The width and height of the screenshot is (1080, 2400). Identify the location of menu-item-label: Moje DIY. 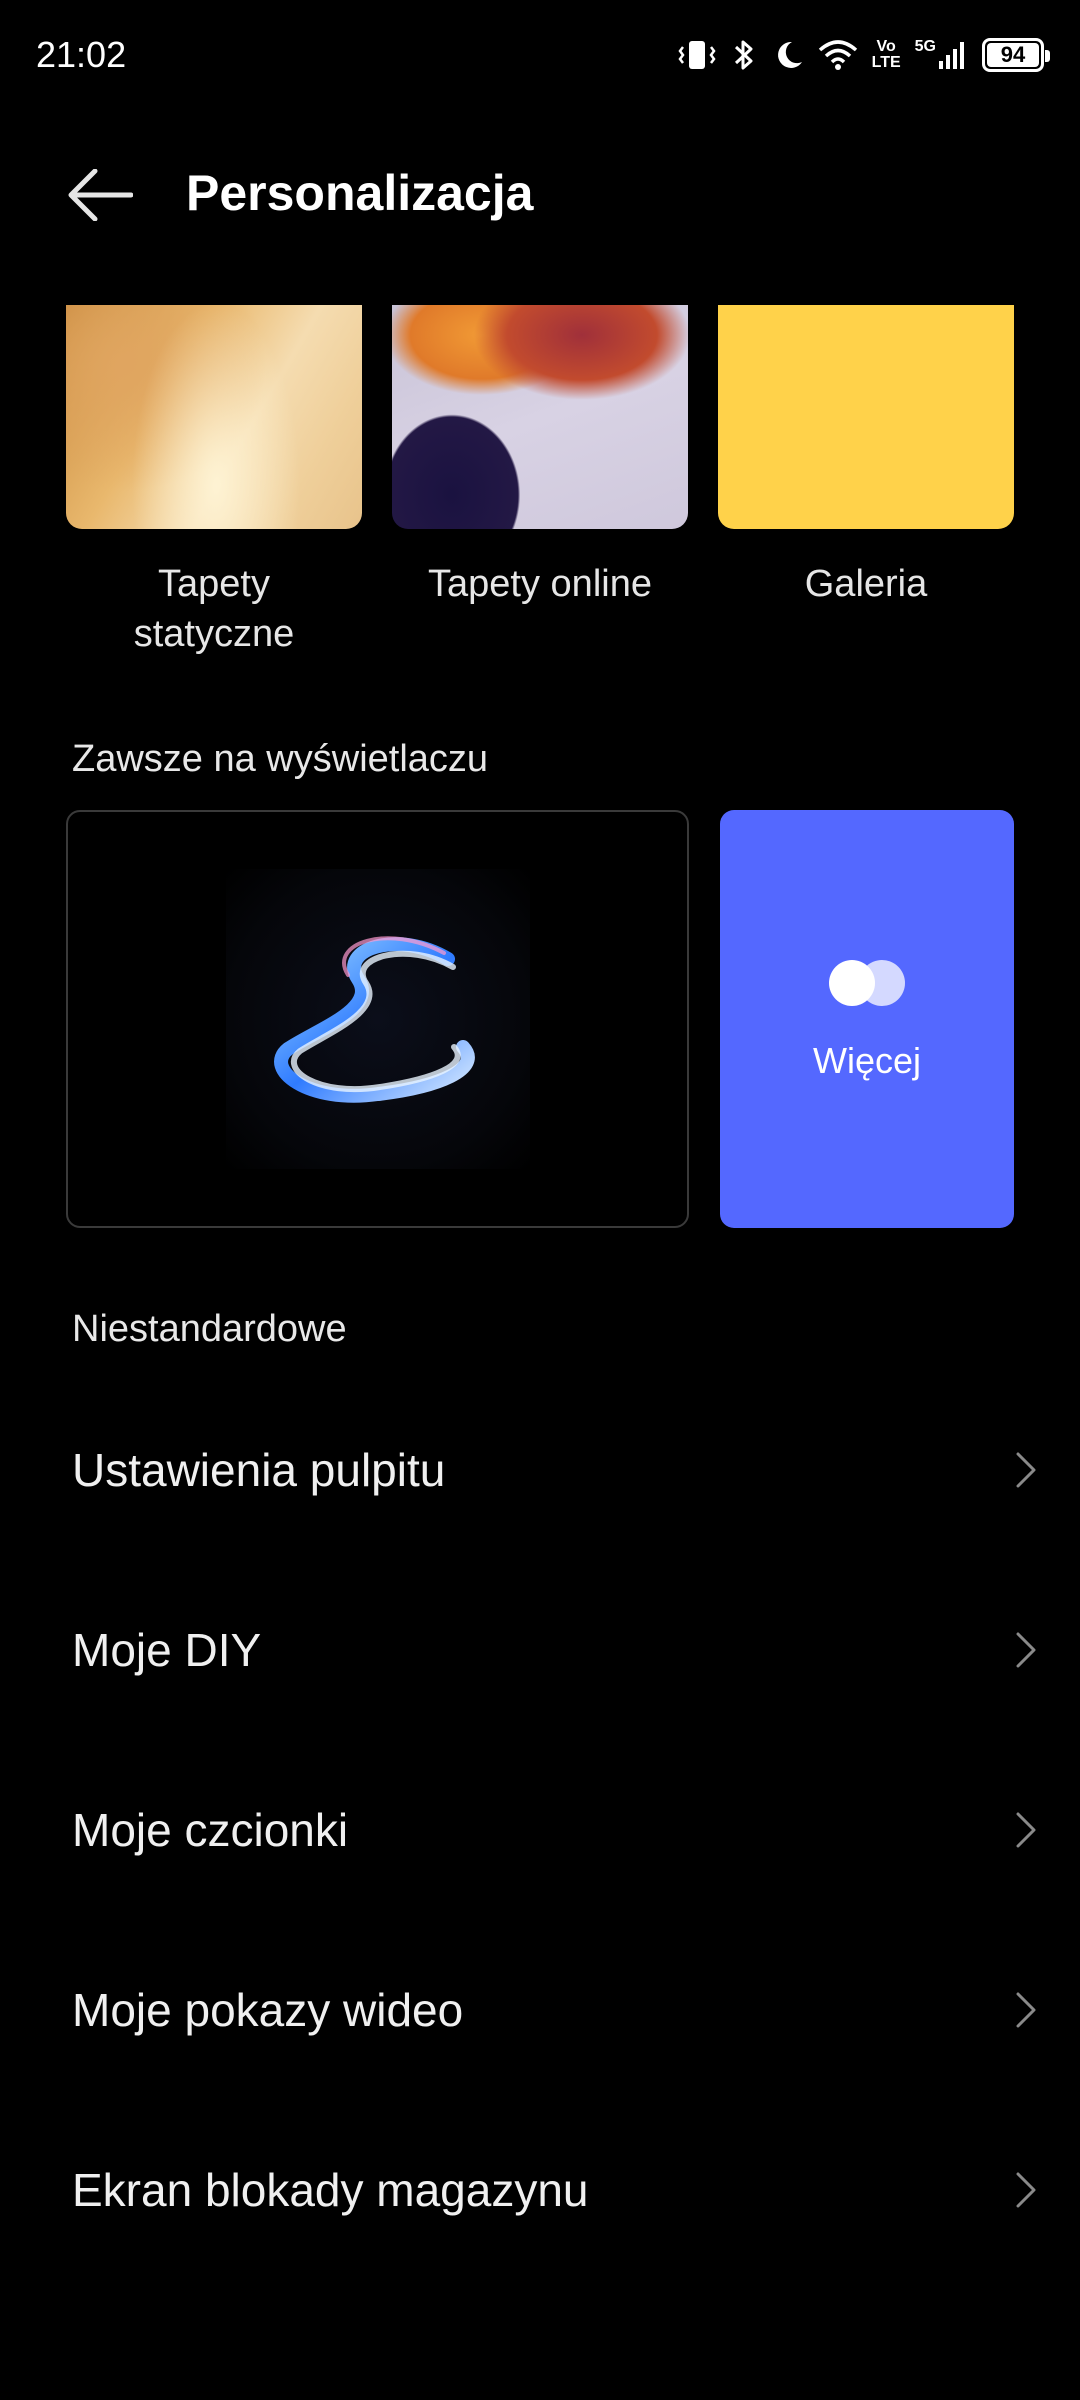
(167, 1650).